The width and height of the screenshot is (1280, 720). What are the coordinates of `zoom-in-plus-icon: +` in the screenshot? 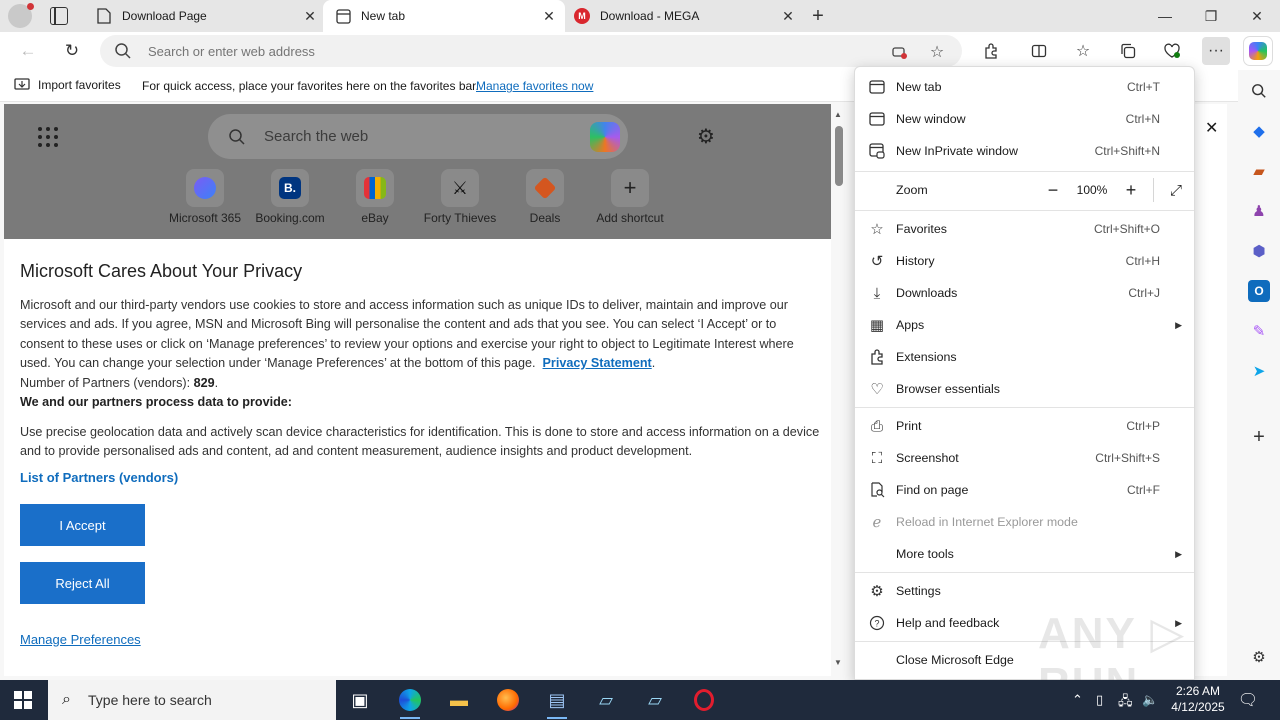 It's located at (1131, 190).